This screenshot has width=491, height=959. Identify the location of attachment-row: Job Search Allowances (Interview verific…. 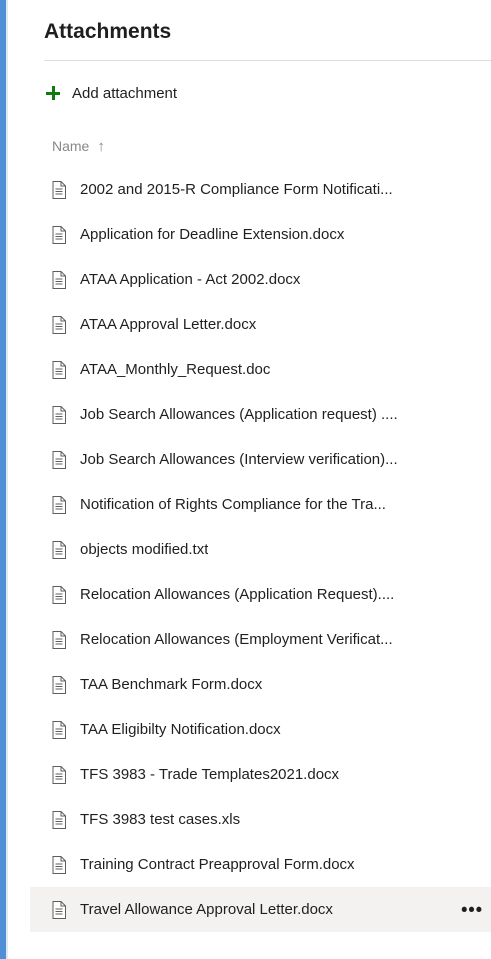
(260, 459).